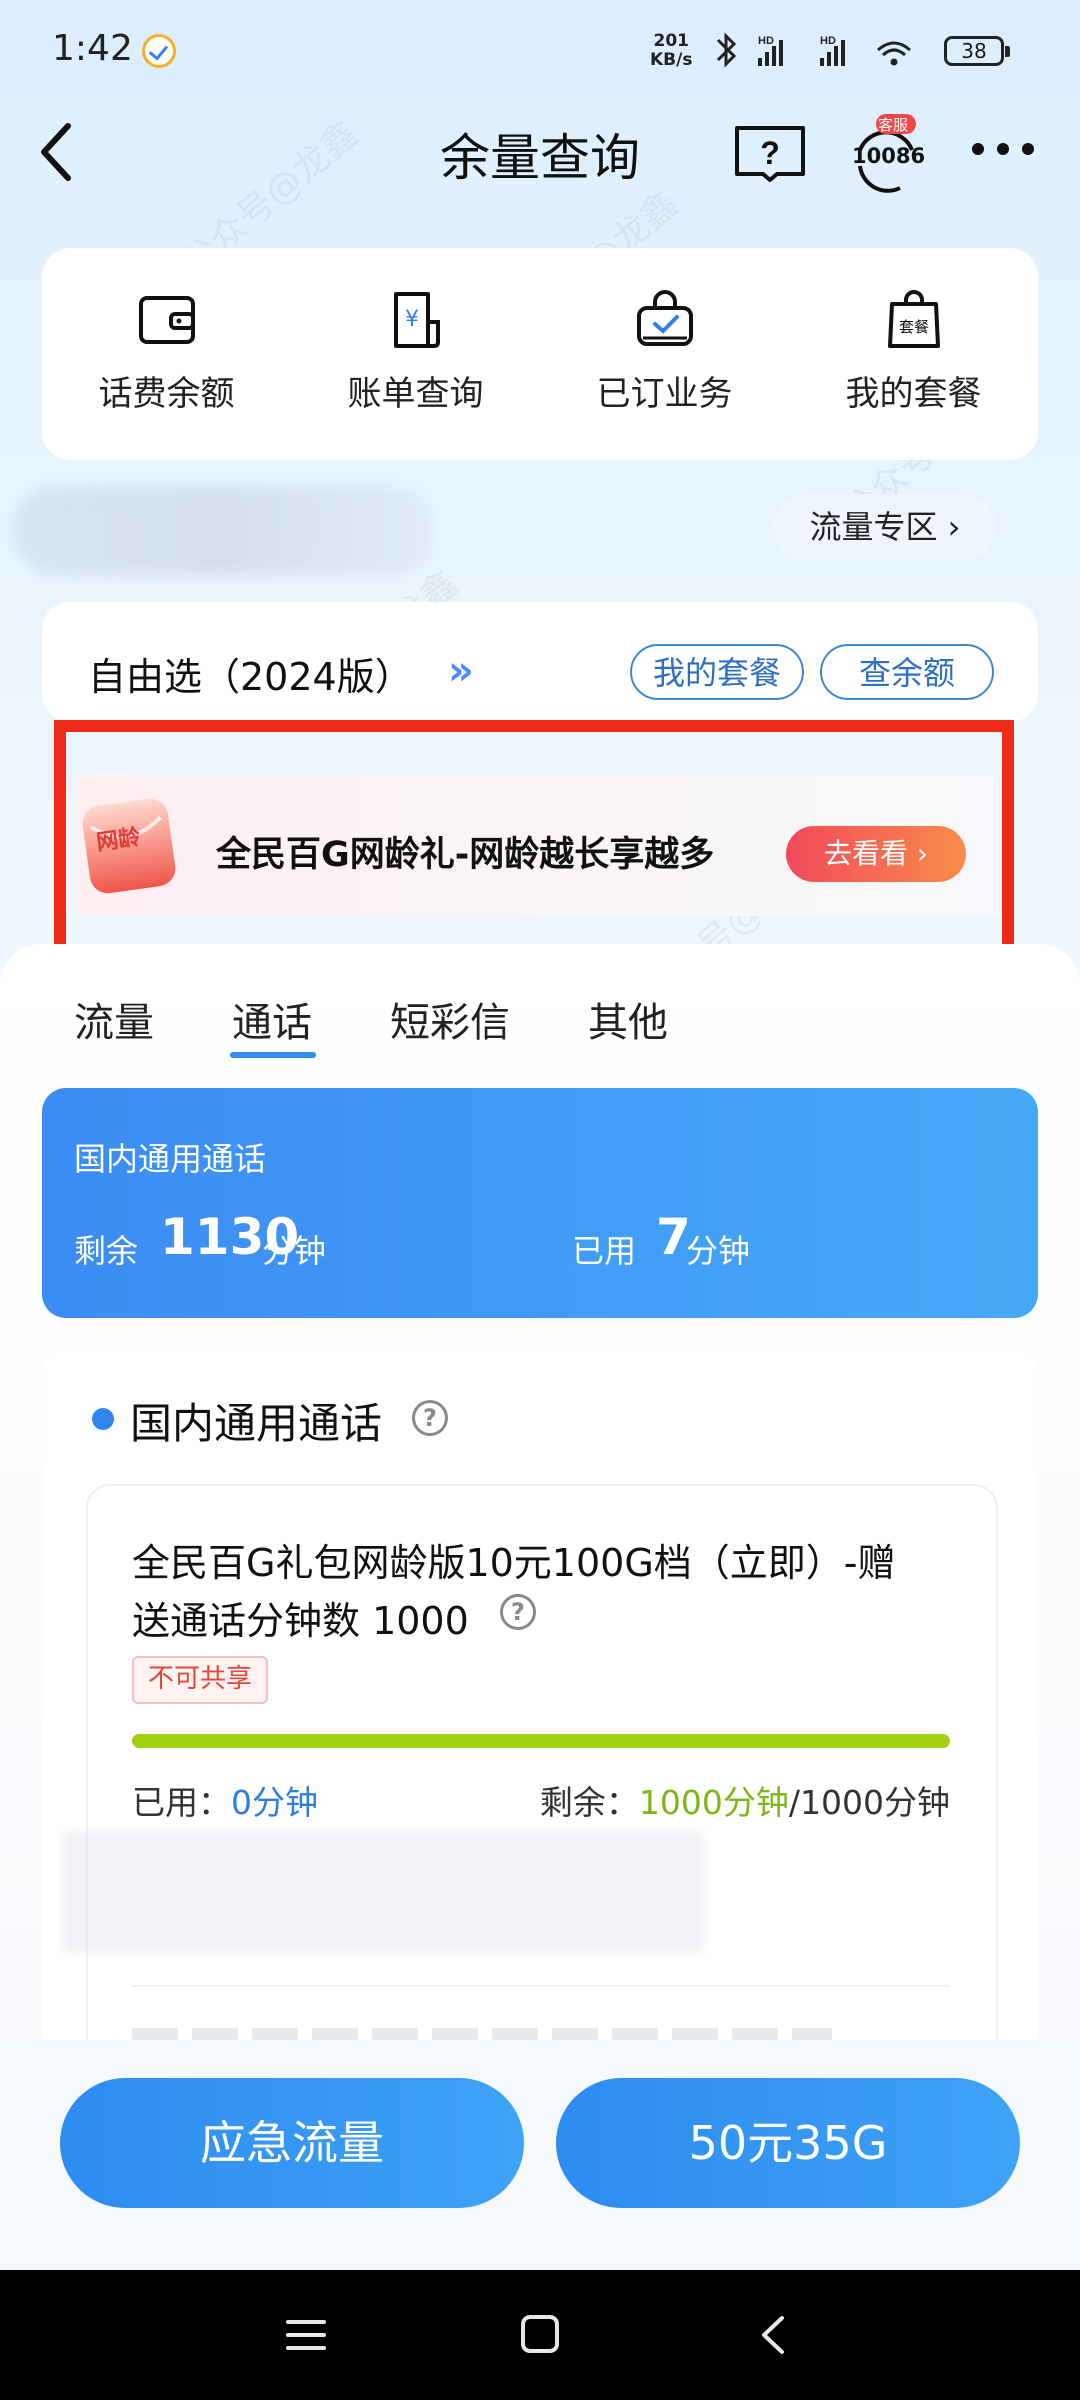 The image size is (1080, 2400). What do you see at coordinates (200, 1680) in the screenshot?
I see `not-shareable-tag: 不可共享` at bounding box center [200, 1680].